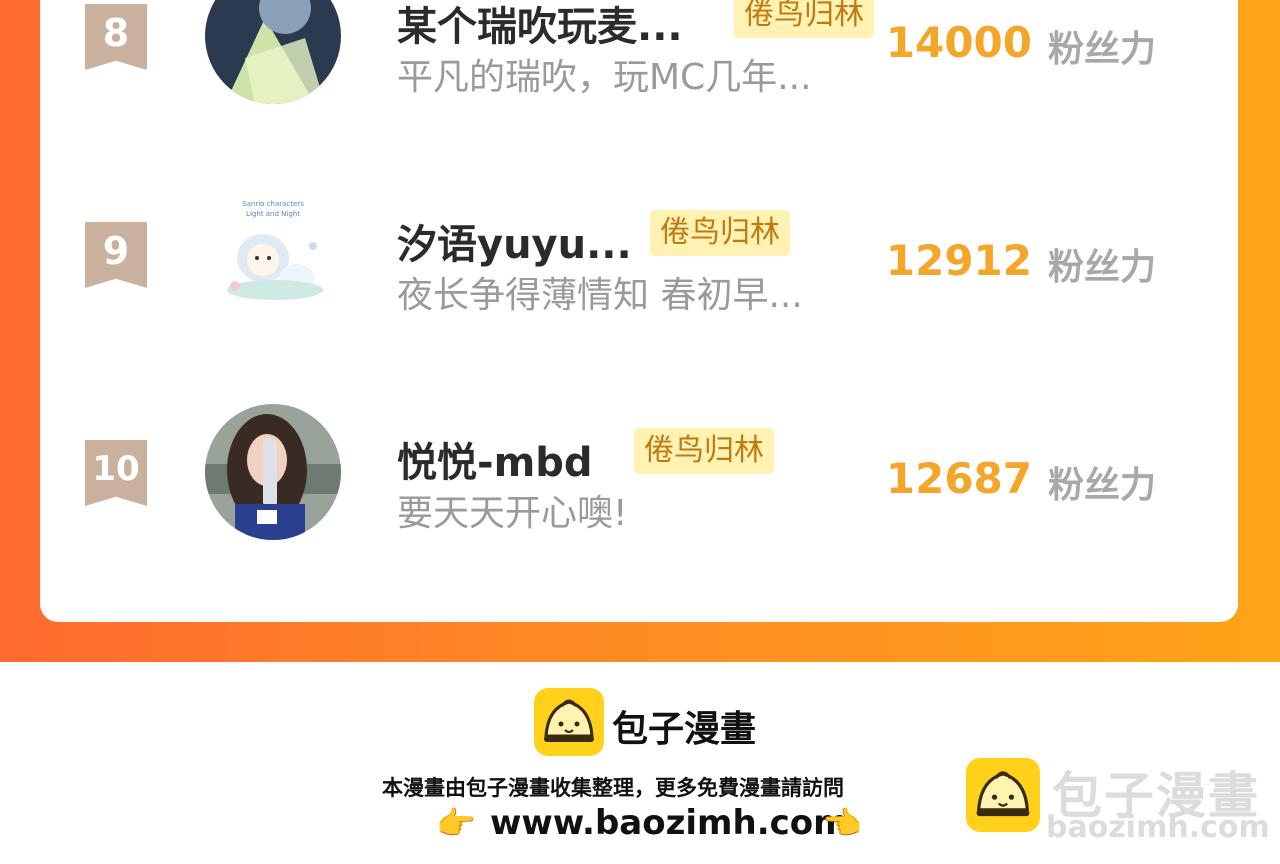  Describe the element at coordinates (512, 513) in the screenshot. I see `user-bio: 要天天开心噢!` at that location.